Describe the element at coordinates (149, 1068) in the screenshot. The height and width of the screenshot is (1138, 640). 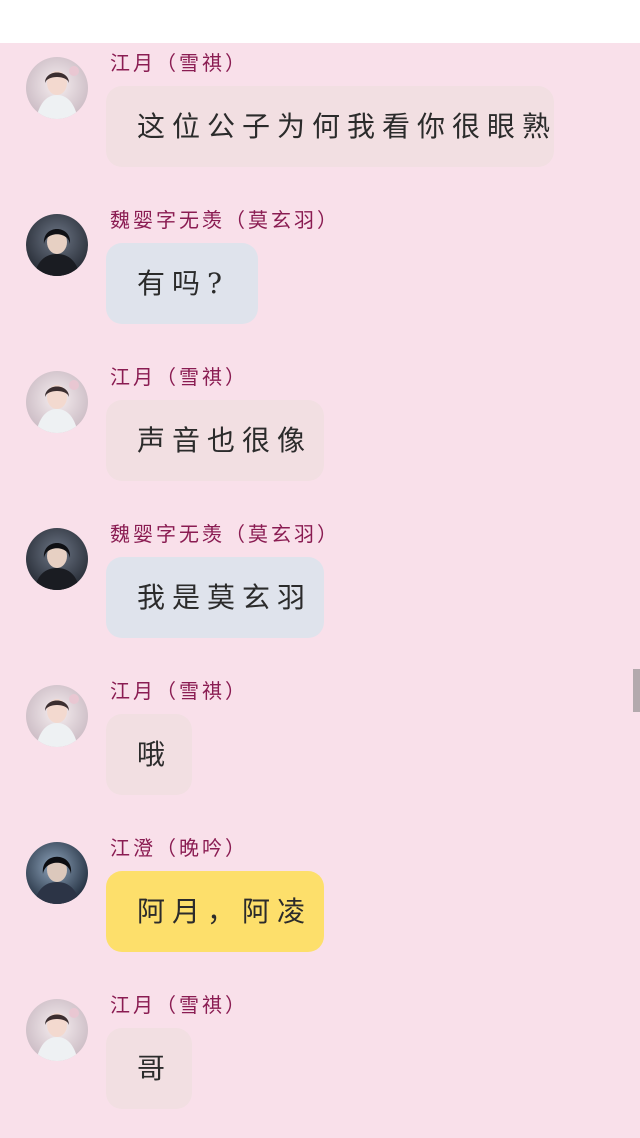
I see `message-bubble: 哥` at that location.